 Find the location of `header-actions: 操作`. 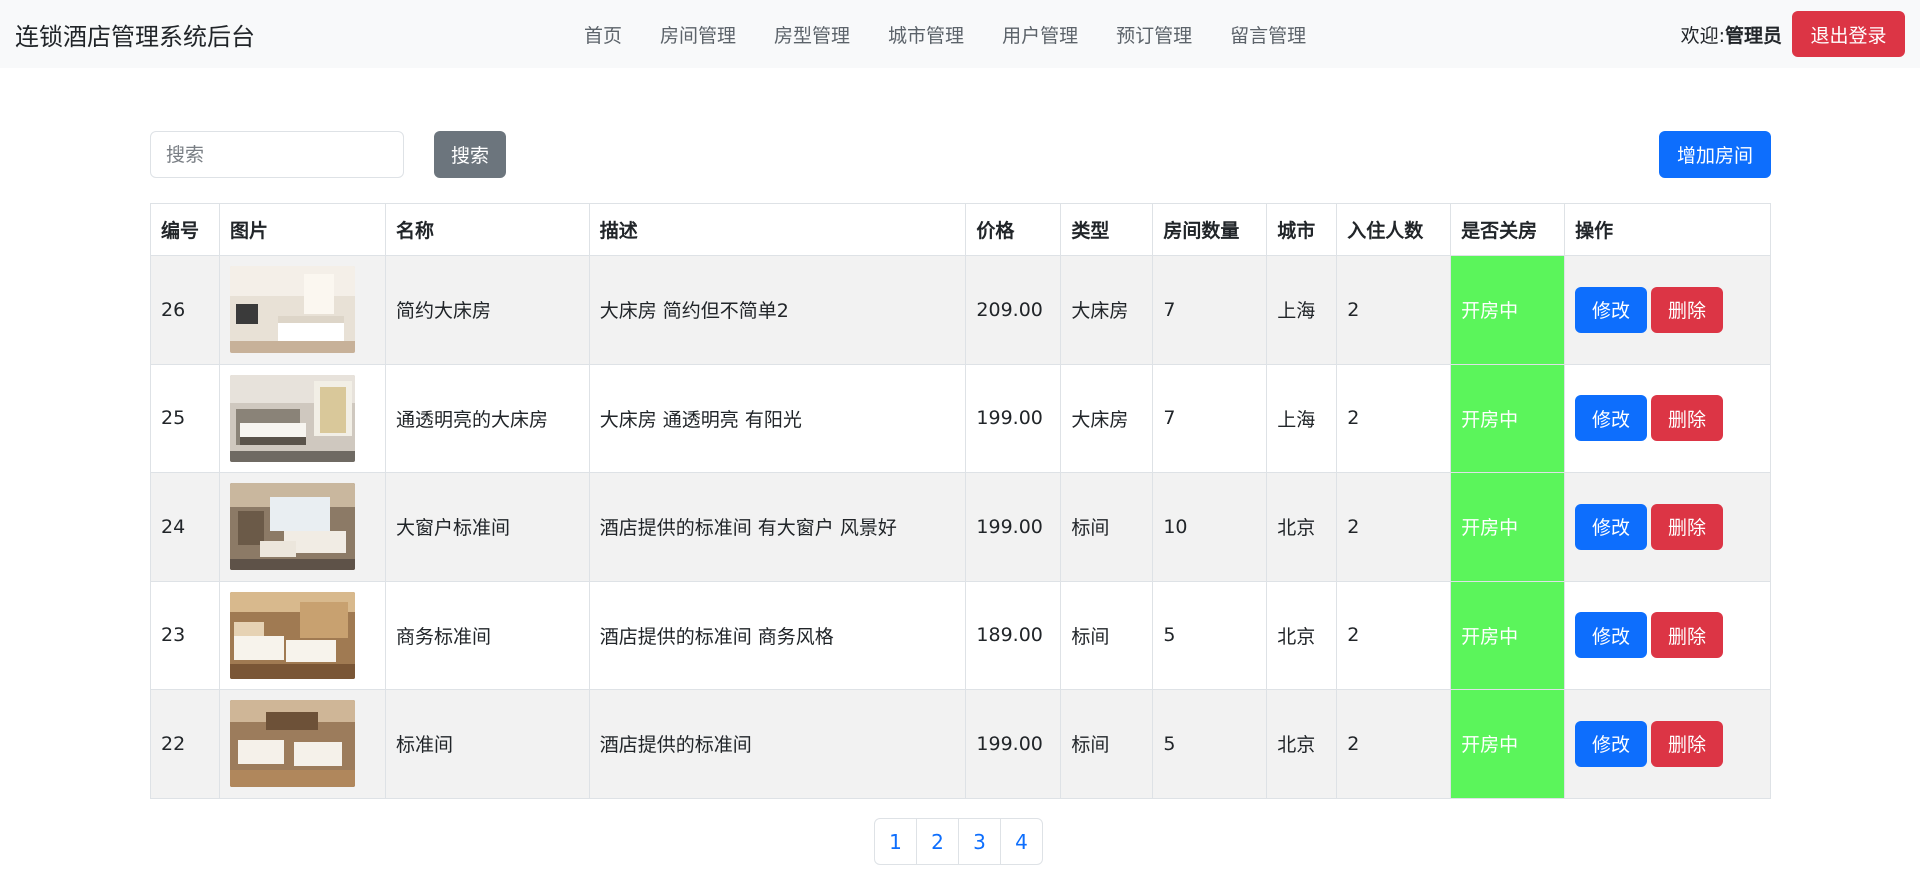

header-actions: 操作 is located at coordinates (1667, 229).